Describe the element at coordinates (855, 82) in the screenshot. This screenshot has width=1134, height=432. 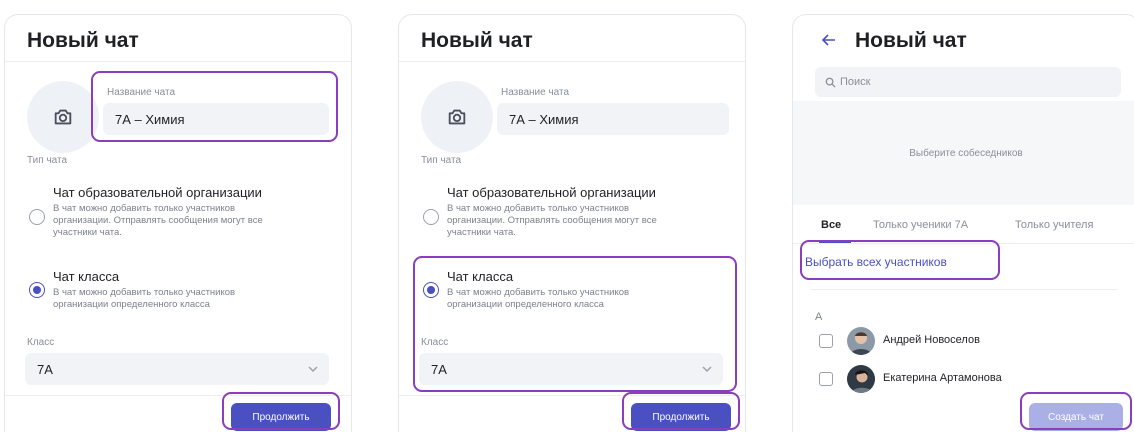
I see `search-placeholder: Поиск` at that location.